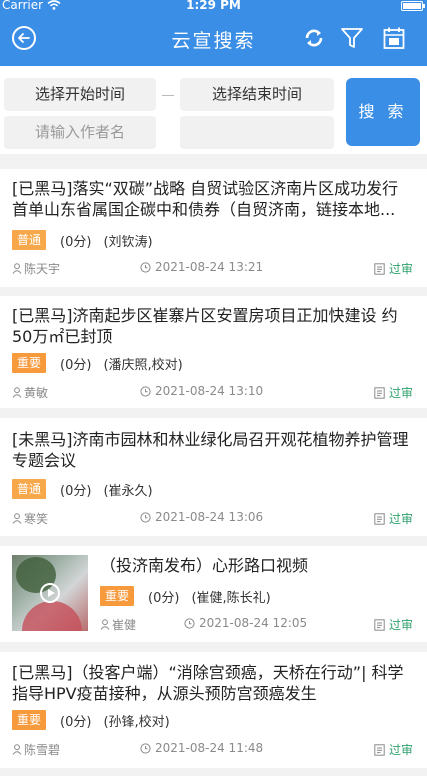  Describe the element at coordinates (136, 722) in the screenshot. I see `item-editors: (孙锋,校对)` at that location.